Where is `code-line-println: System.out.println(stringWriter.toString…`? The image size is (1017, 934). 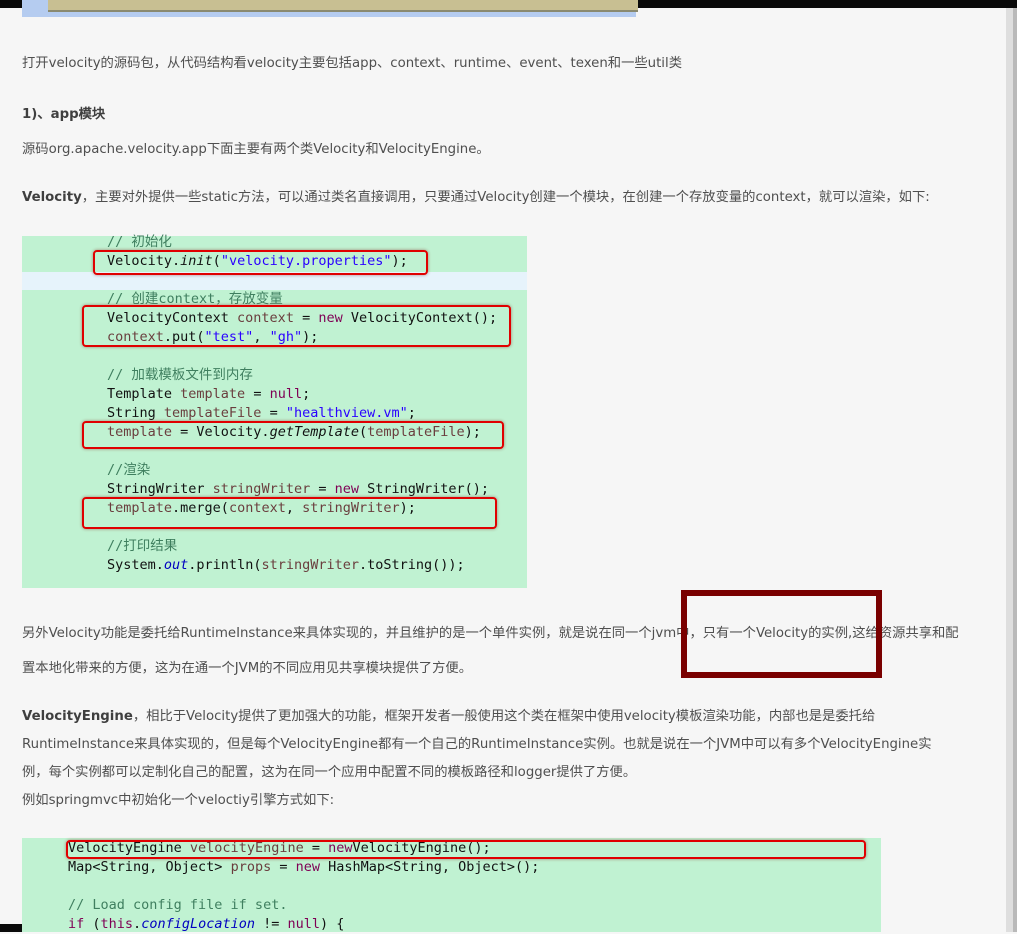
code-line-println: System.out.println(stringWriter.toString… is located at coordinates (286, 565).